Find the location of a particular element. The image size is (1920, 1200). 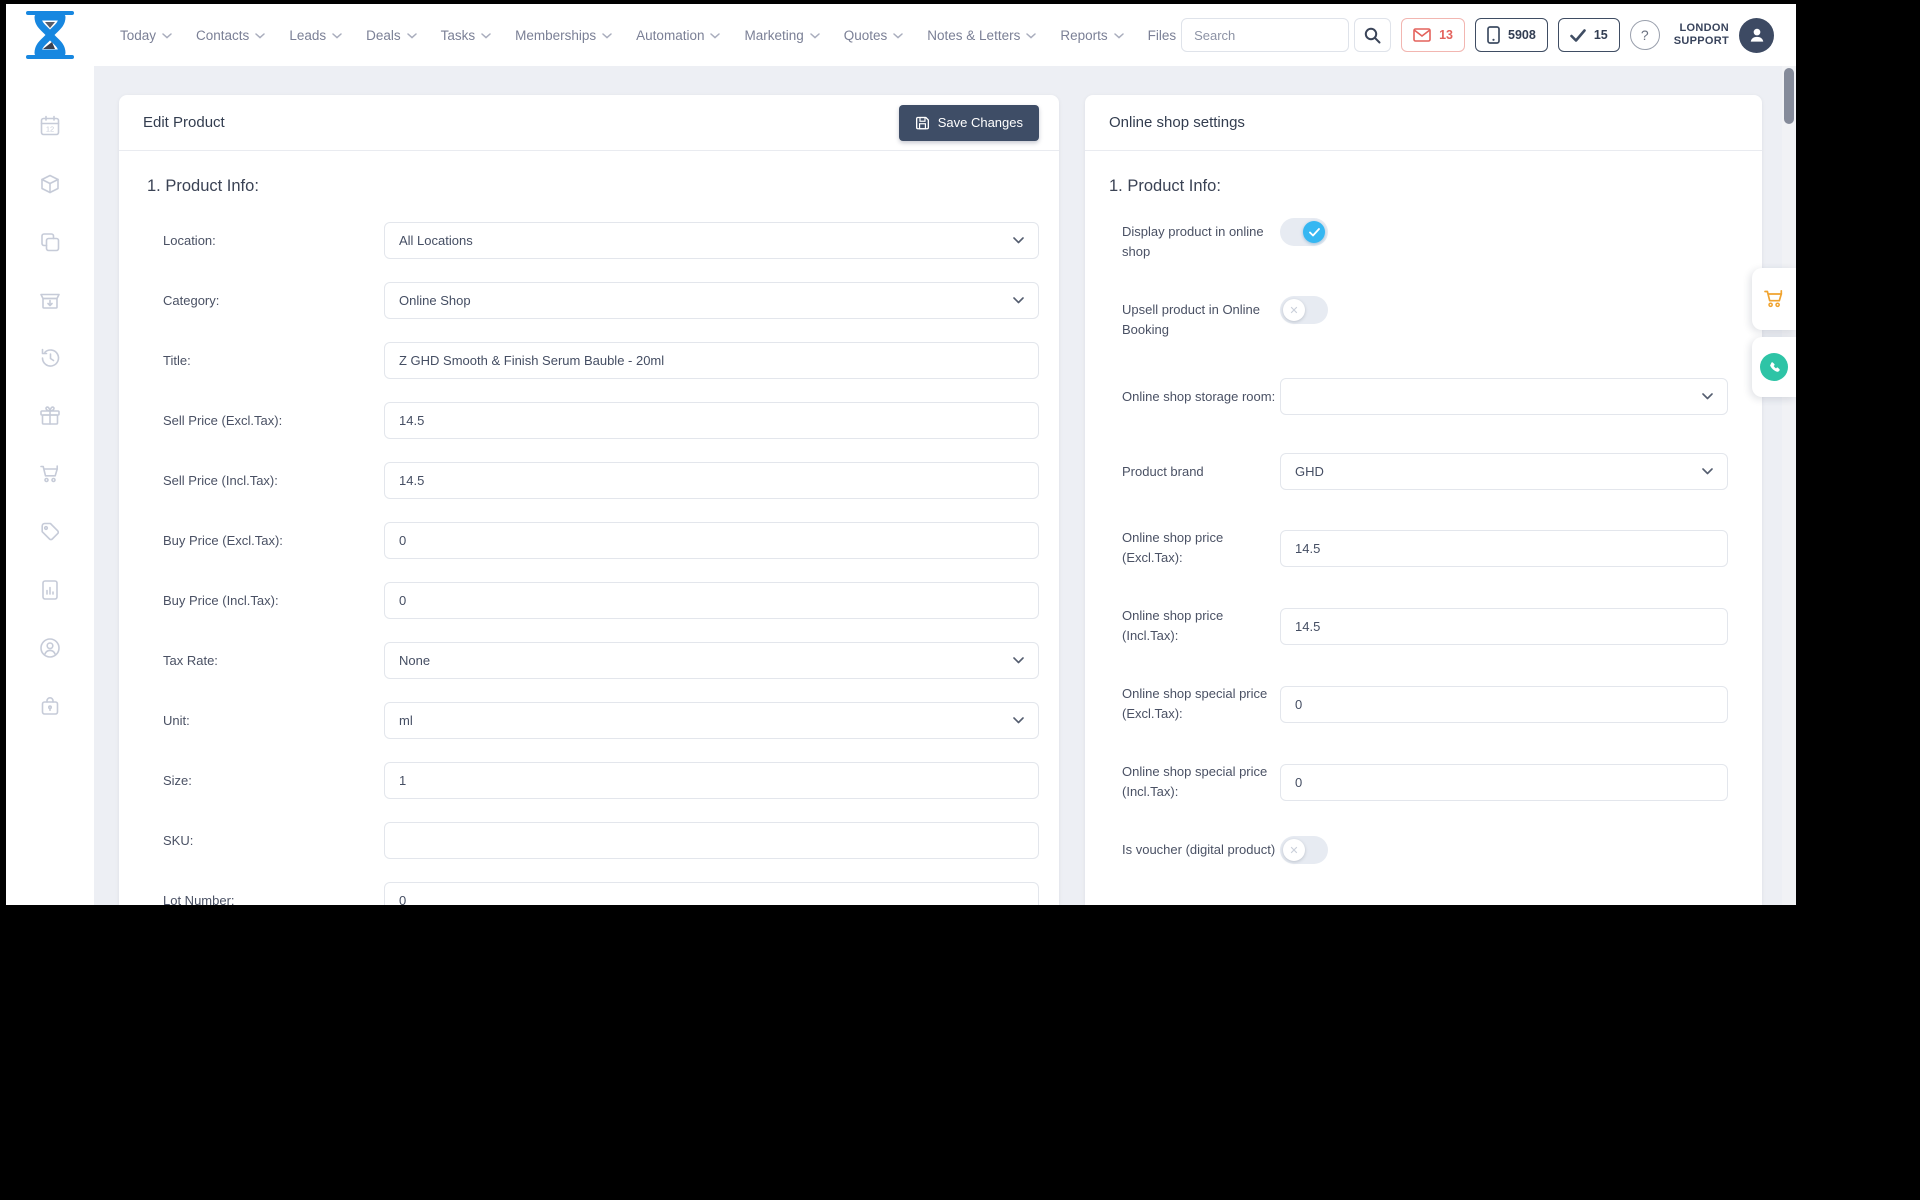

user-icon is located at coordinates (1756, 35).